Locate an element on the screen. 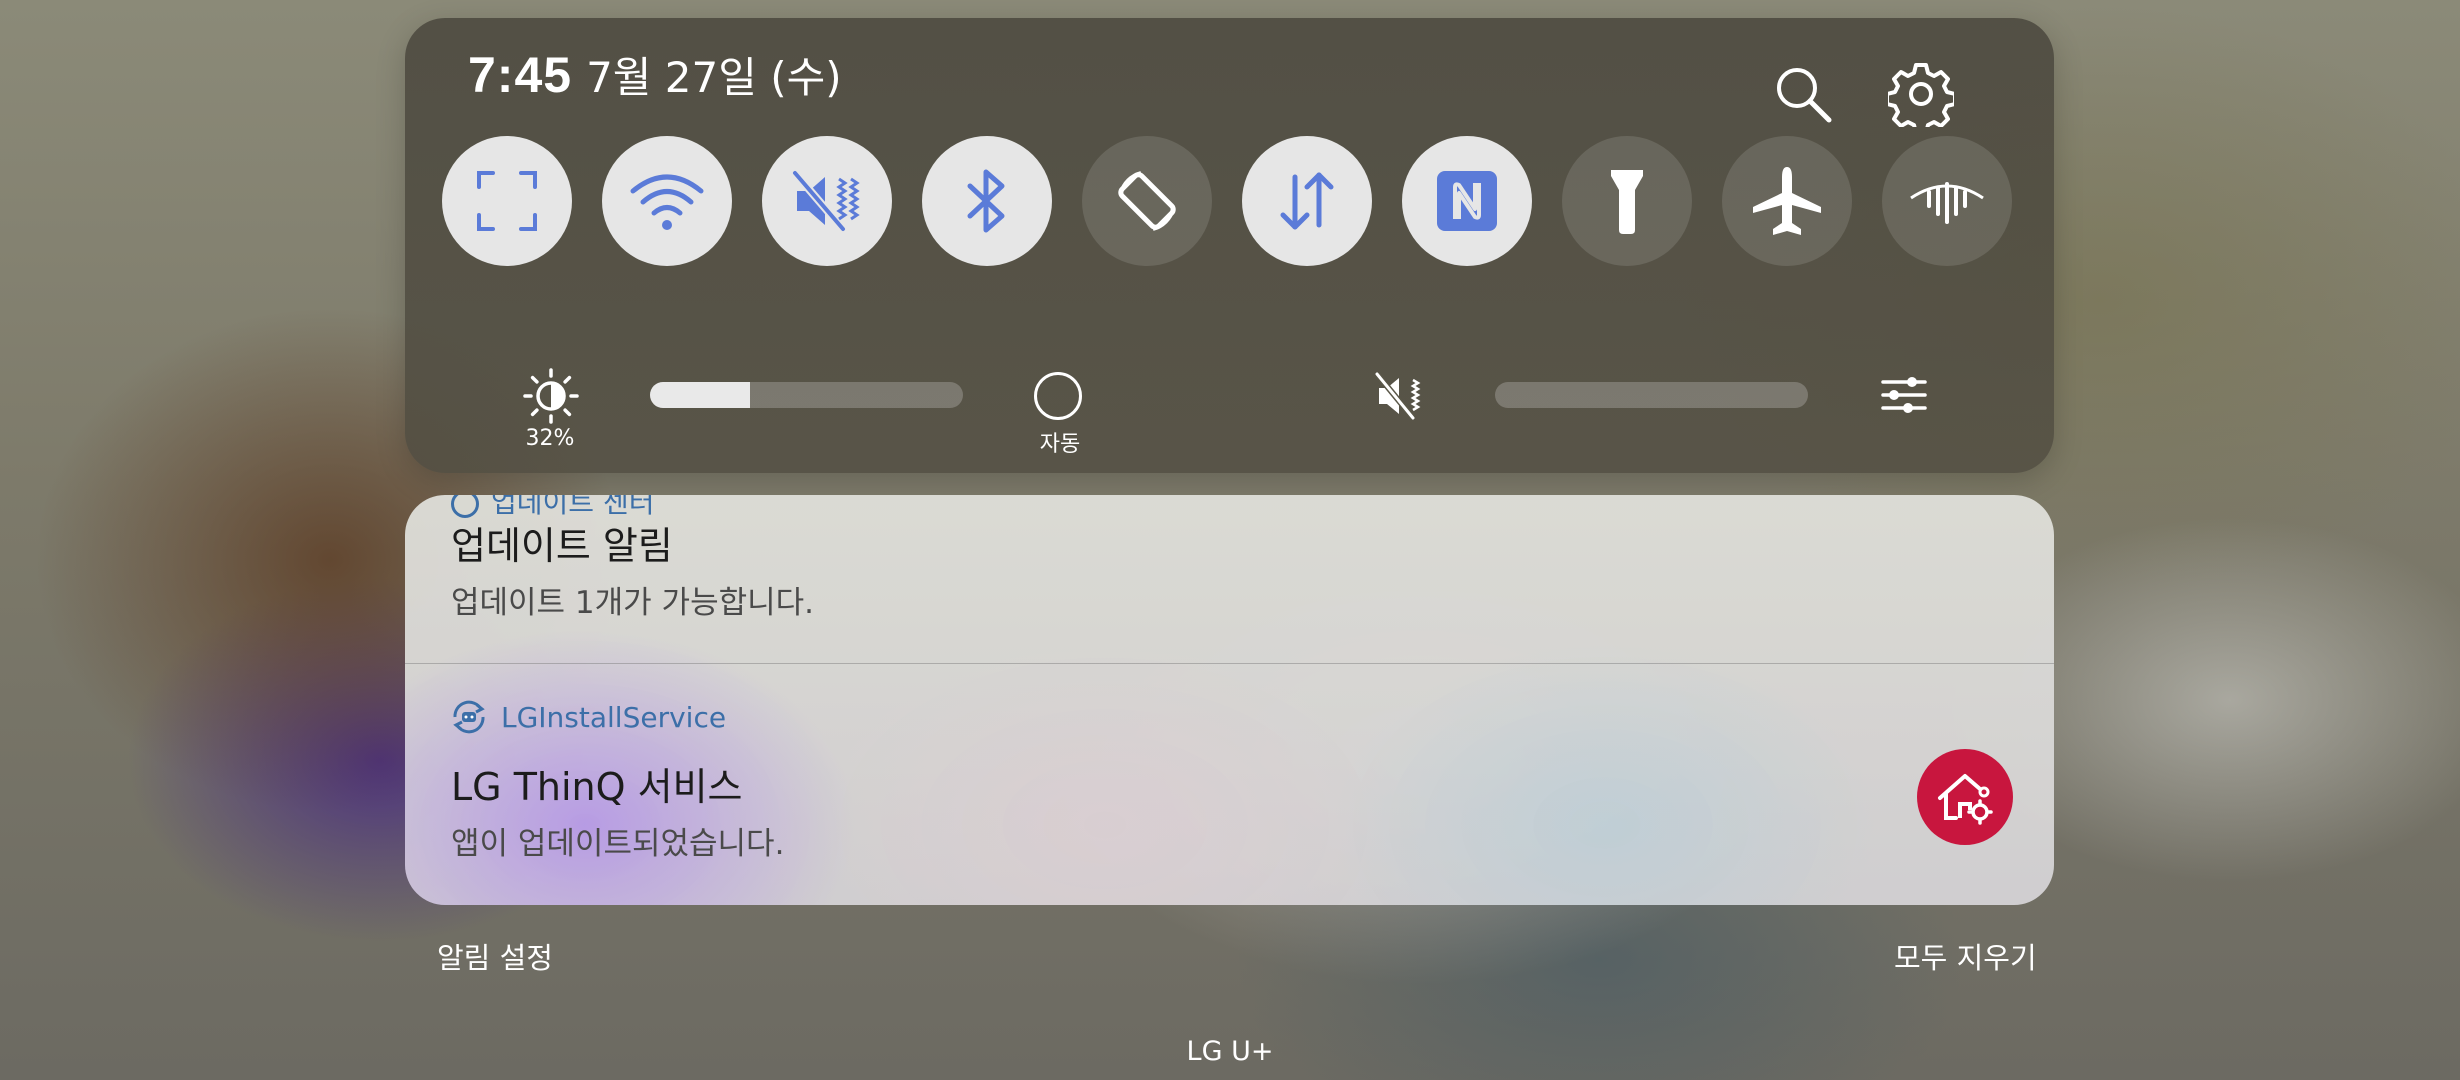 This screenshot has width=2460, height=1080. notification-app-name: LGInstallService is located at coordinates (614, 717).